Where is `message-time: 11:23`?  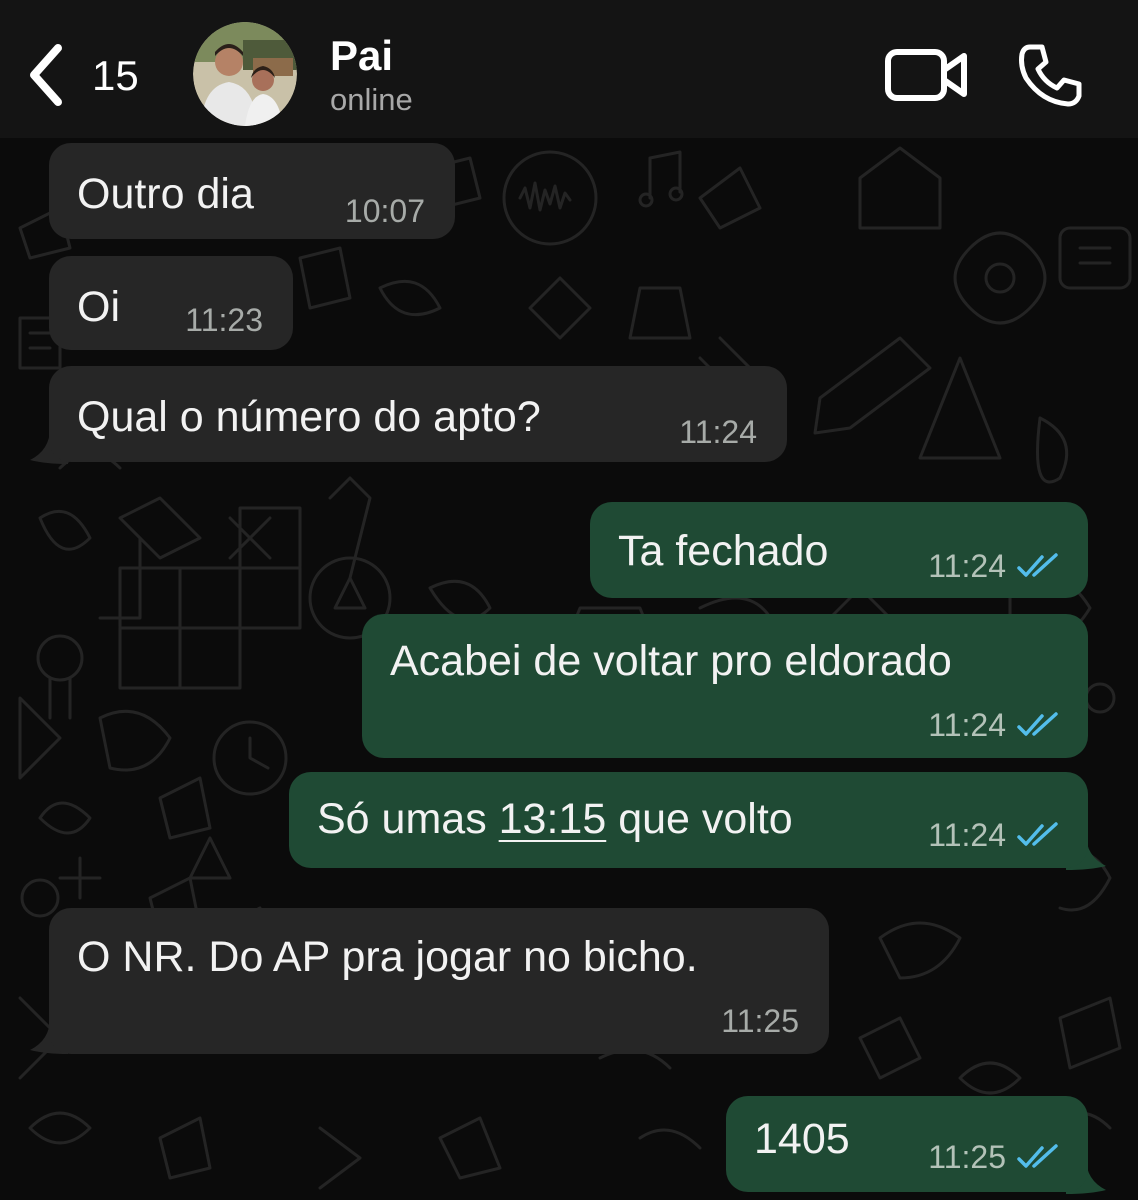 message-time: 11:23 is located at coordinates (224, 320).